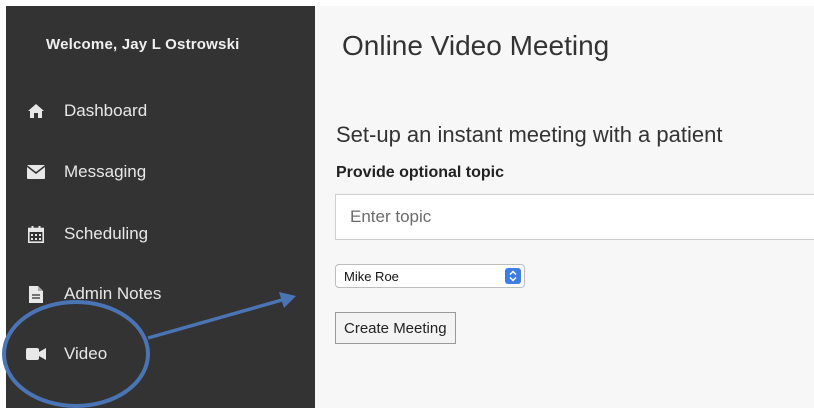 Image resolution: width=814 pixels, height=408 pixels. What do you see at coordinates (430, 276) in the screenshot?
I see `patient-select: Mike Roe` at bounding box center [430, 276].